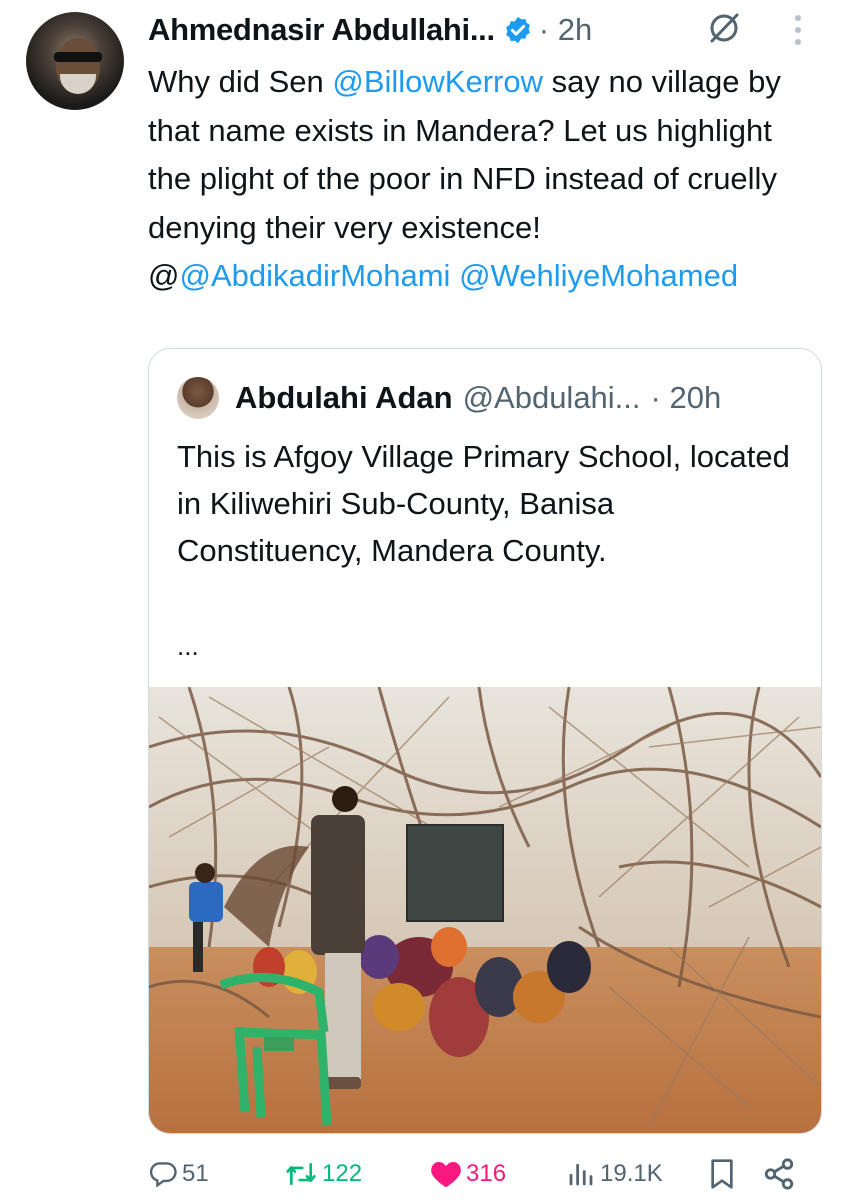  I want to click on more-options-icon, so click(798, 30).